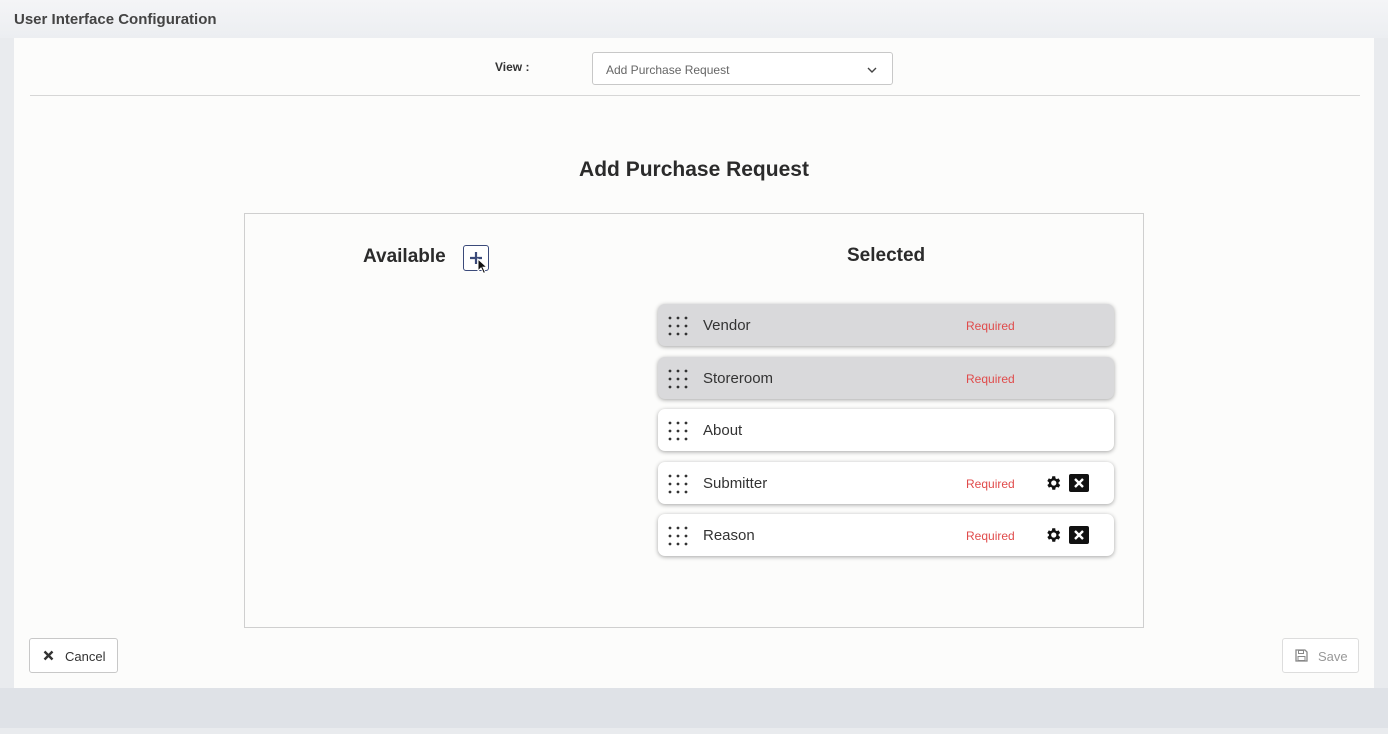  What do you see at coordinates (723, 430) in the screenshot?
I see `field-label: About` at bounding box center [723, 430].